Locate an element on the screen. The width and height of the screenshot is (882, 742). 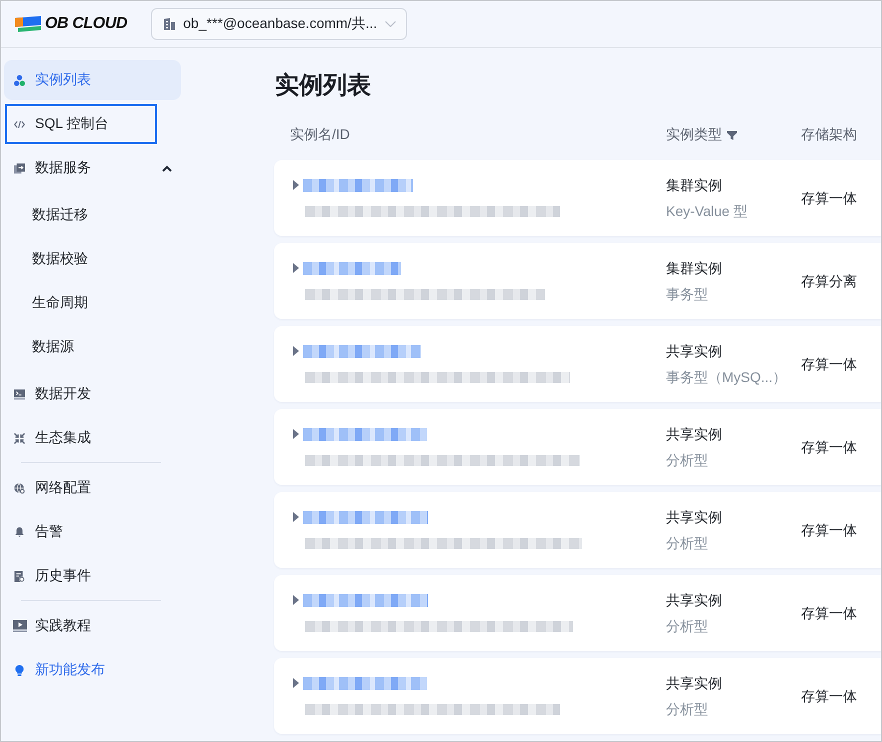
column-header: 实例名/ID is located at coordinates (320, 135).